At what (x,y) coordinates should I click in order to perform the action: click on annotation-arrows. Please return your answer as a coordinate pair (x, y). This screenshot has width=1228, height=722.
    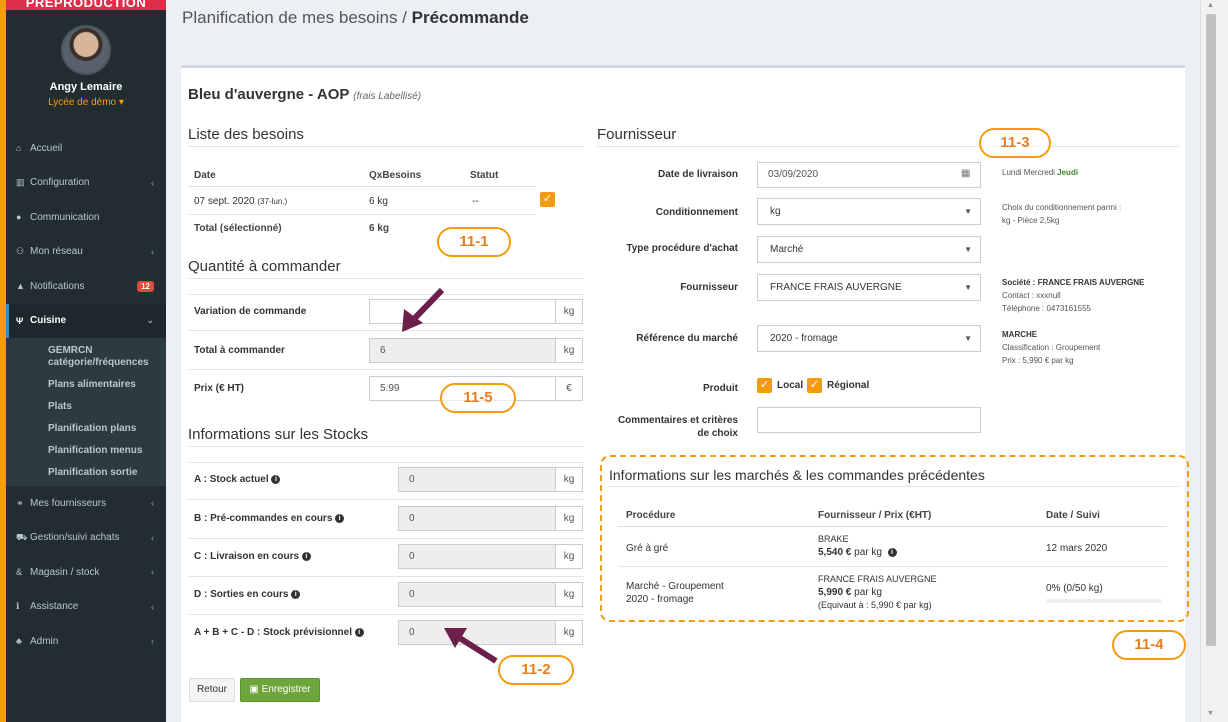
    Looking at the image, I should click on (450, 475).